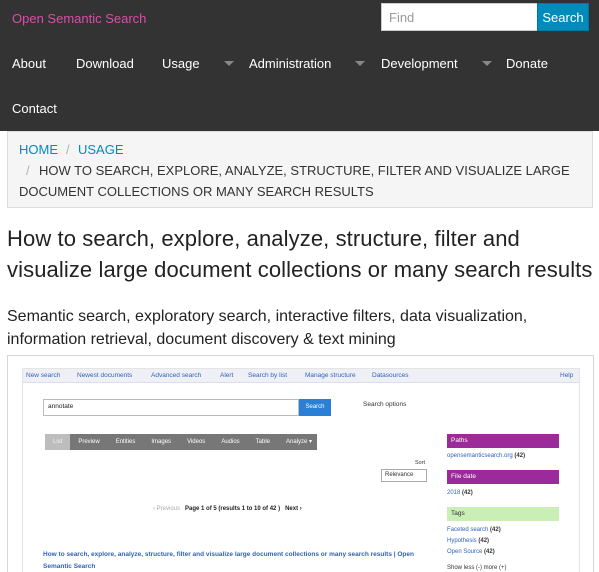 This screenshot has height=572, width=599. I want to click on screenshot-facet-link: opensemanticsearch.org (42), so click(486, 456).